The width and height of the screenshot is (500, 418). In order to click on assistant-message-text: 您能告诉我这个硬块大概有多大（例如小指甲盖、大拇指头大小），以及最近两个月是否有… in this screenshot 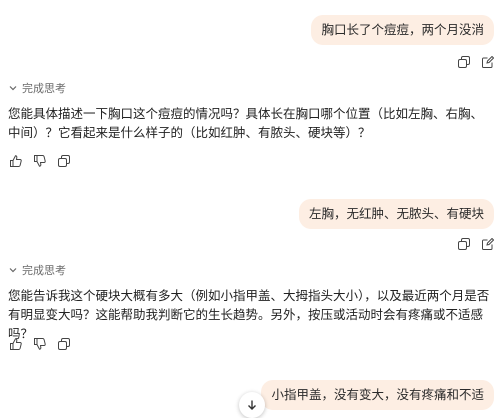, I will do `click(249, 314)`.